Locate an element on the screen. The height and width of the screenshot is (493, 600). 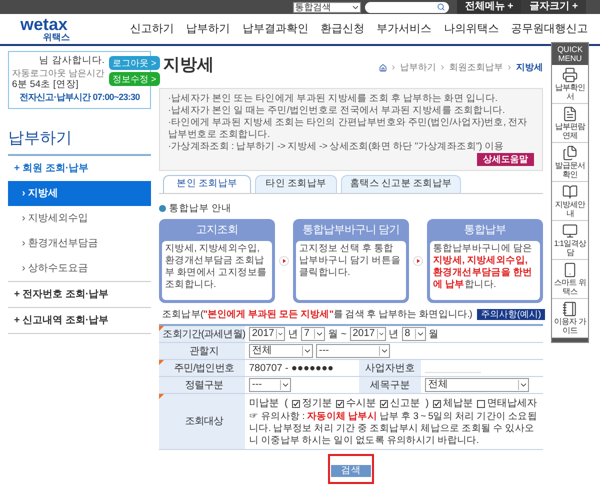
sidebar-subitem: › 지방세 is located at coordinates (79, 193).